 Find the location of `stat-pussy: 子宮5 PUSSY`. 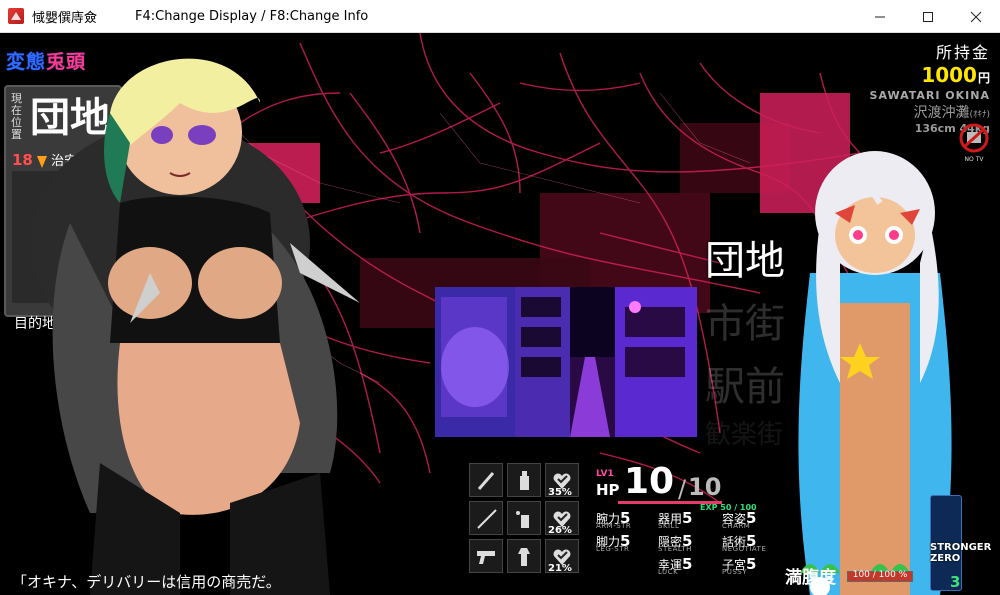

stat-pussy: 子宮5 PUSSY is located at coordinates (739, 565).